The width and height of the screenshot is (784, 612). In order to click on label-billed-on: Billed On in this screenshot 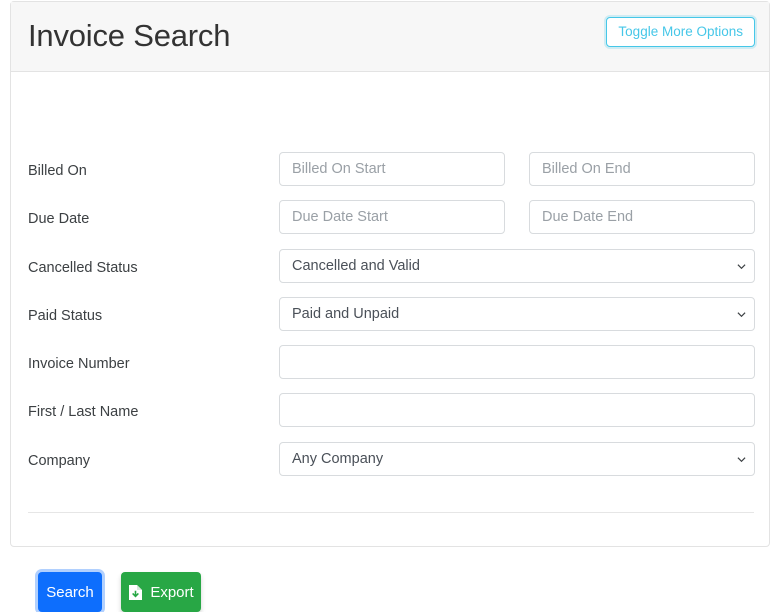, I will do `click(57, 171)`.